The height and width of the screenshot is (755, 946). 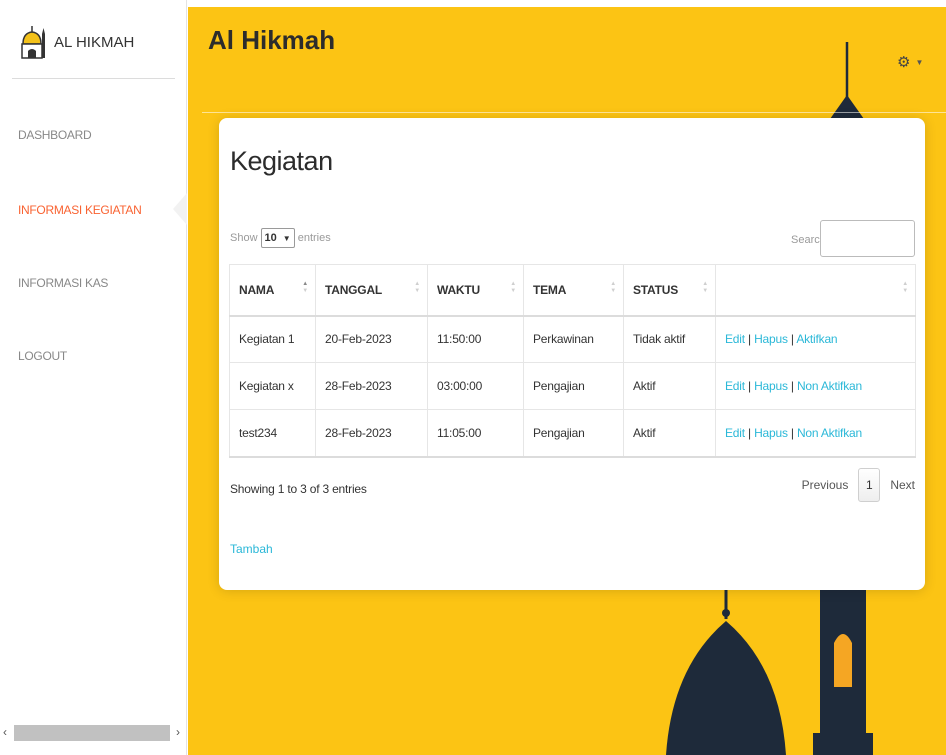 I want to click on cell-tanggal: 20-Feb-2023, so click(x=371, y=339).